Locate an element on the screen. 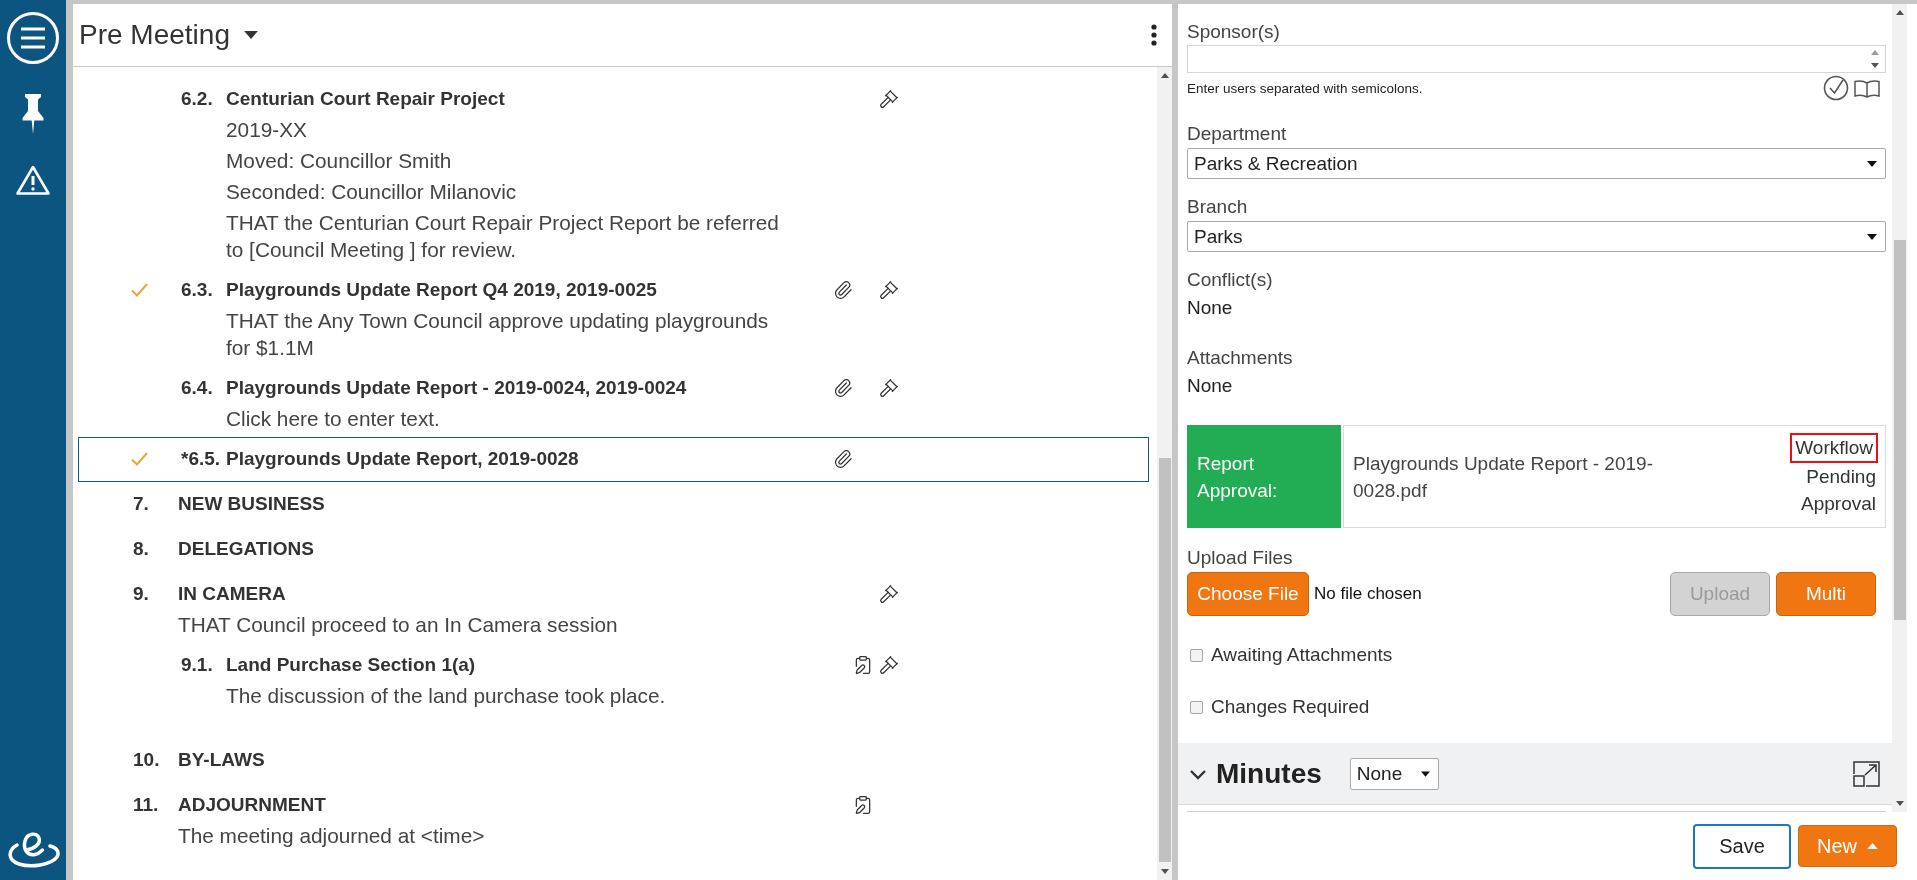 This screenshot has width=1917, height=880. hint-text: Enter users separated with semicolons. is located at coordinates (1305, 88).